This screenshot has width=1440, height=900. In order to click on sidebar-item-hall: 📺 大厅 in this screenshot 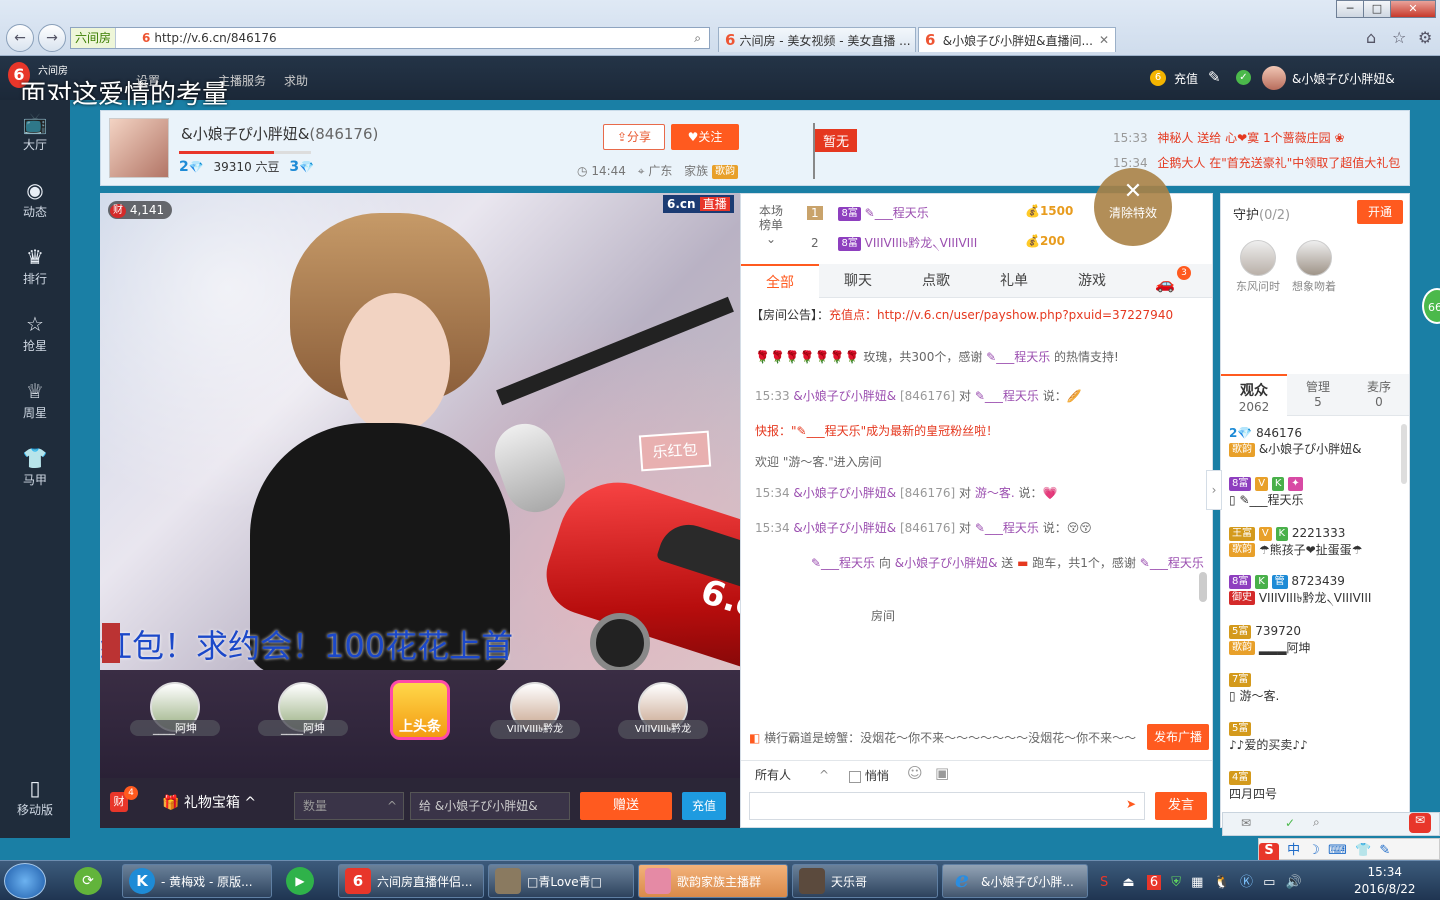, I will do `click(35, 133)`.